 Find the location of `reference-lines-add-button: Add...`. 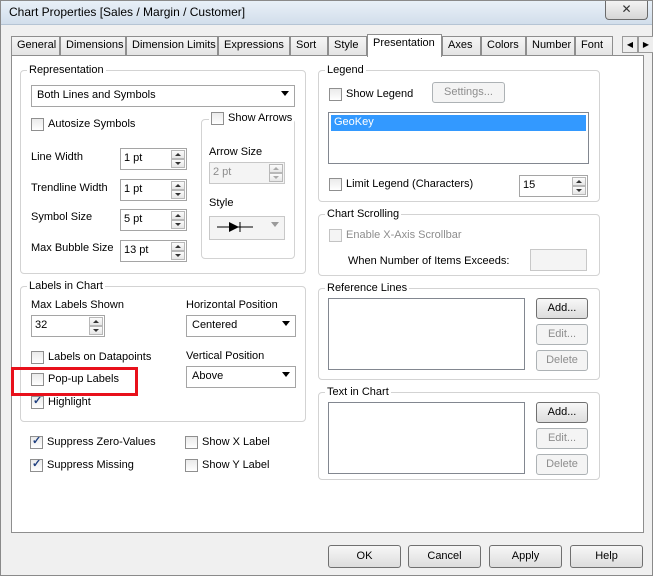

reference-lines-add-button: Add... is located at coordinates (562, 308).